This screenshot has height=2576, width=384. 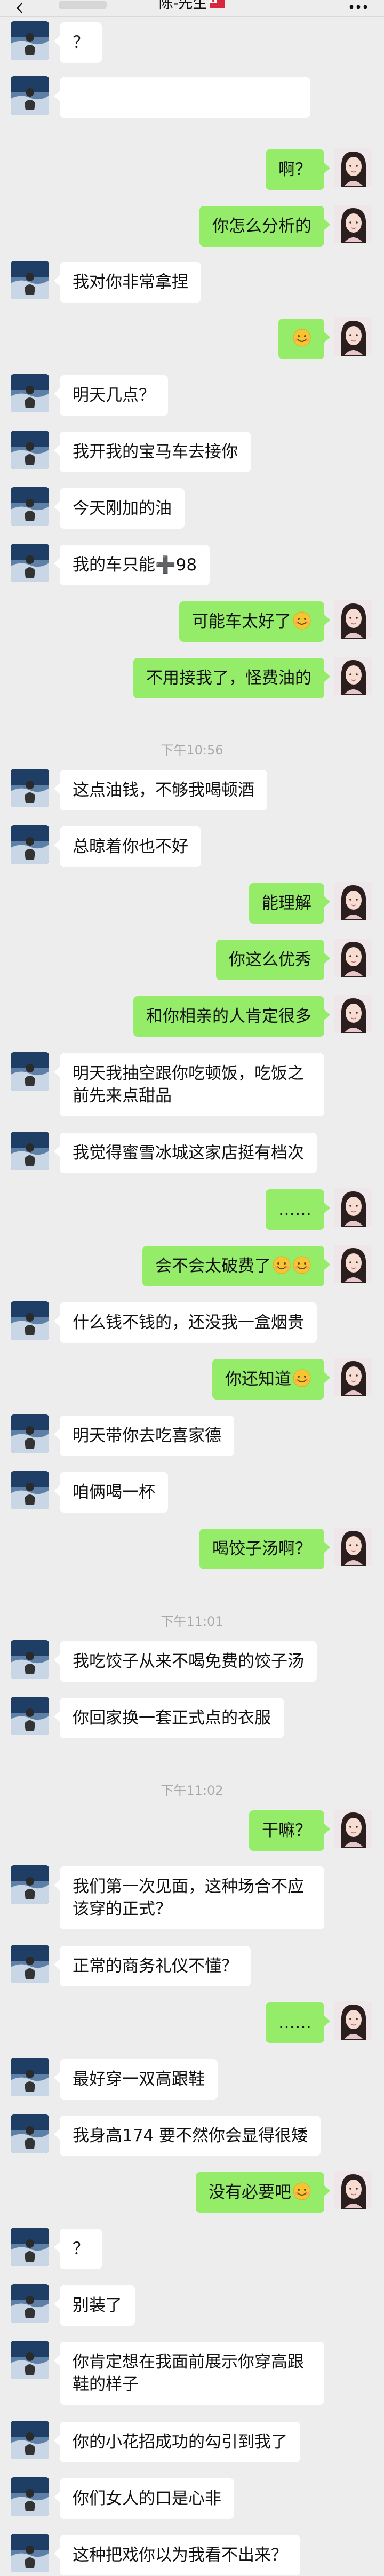 What do you see at coordinates (144, 1436) in the screenshot?
I see `message-bubble: 明天带你去吃喜家德` at bounding box center [144, 1436].